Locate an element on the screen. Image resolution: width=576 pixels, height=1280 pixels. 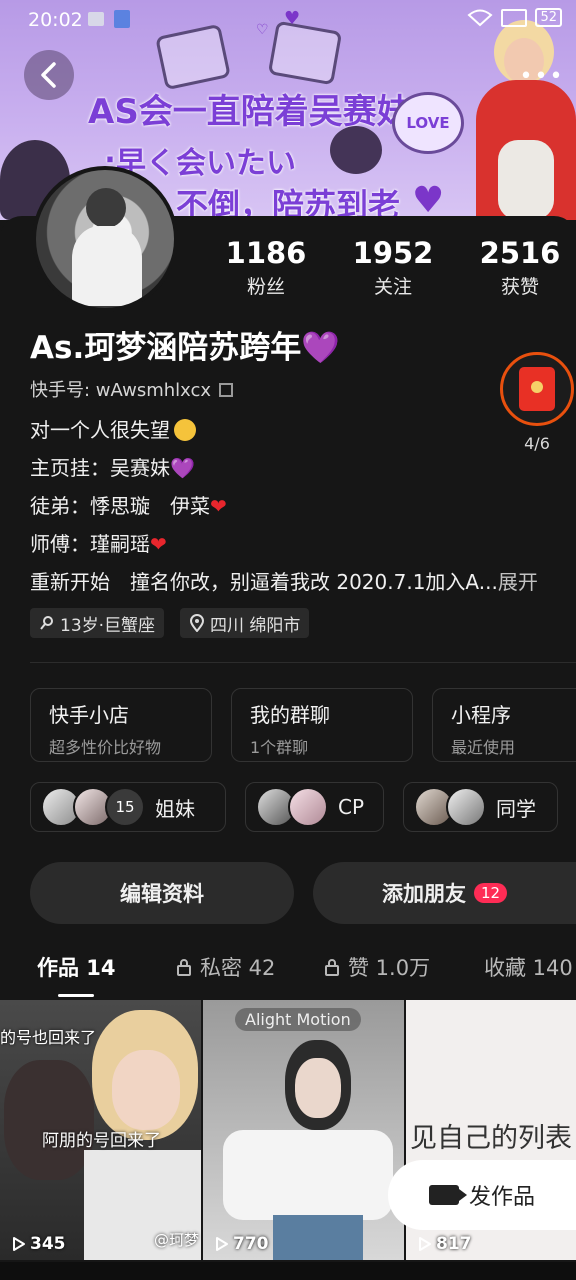
group-label: 同学 is located at coordinates (516, 808).